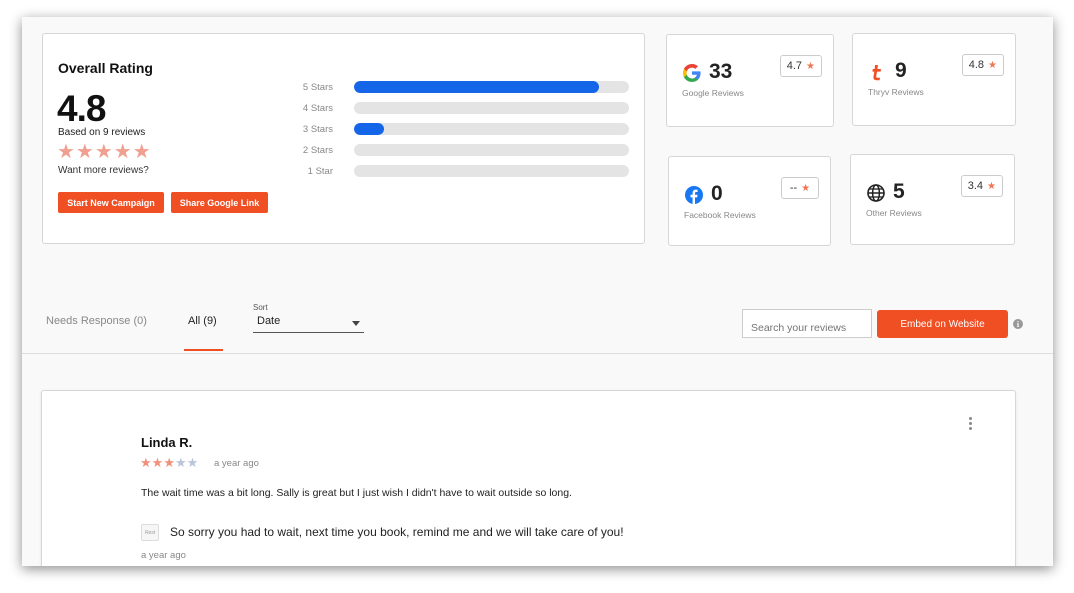  Describe the element at coordinates (717, 193) in the screenshot. I see `facebook-review-count: 0` at that location.